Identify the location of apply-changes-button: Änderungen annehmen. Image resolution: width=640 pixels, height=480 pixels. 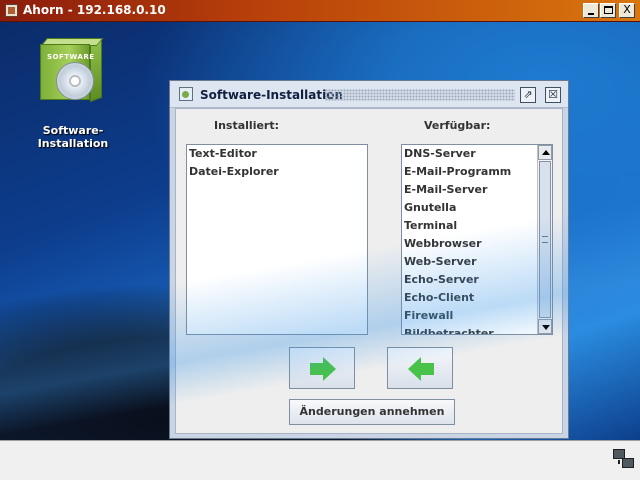
(372, 412).